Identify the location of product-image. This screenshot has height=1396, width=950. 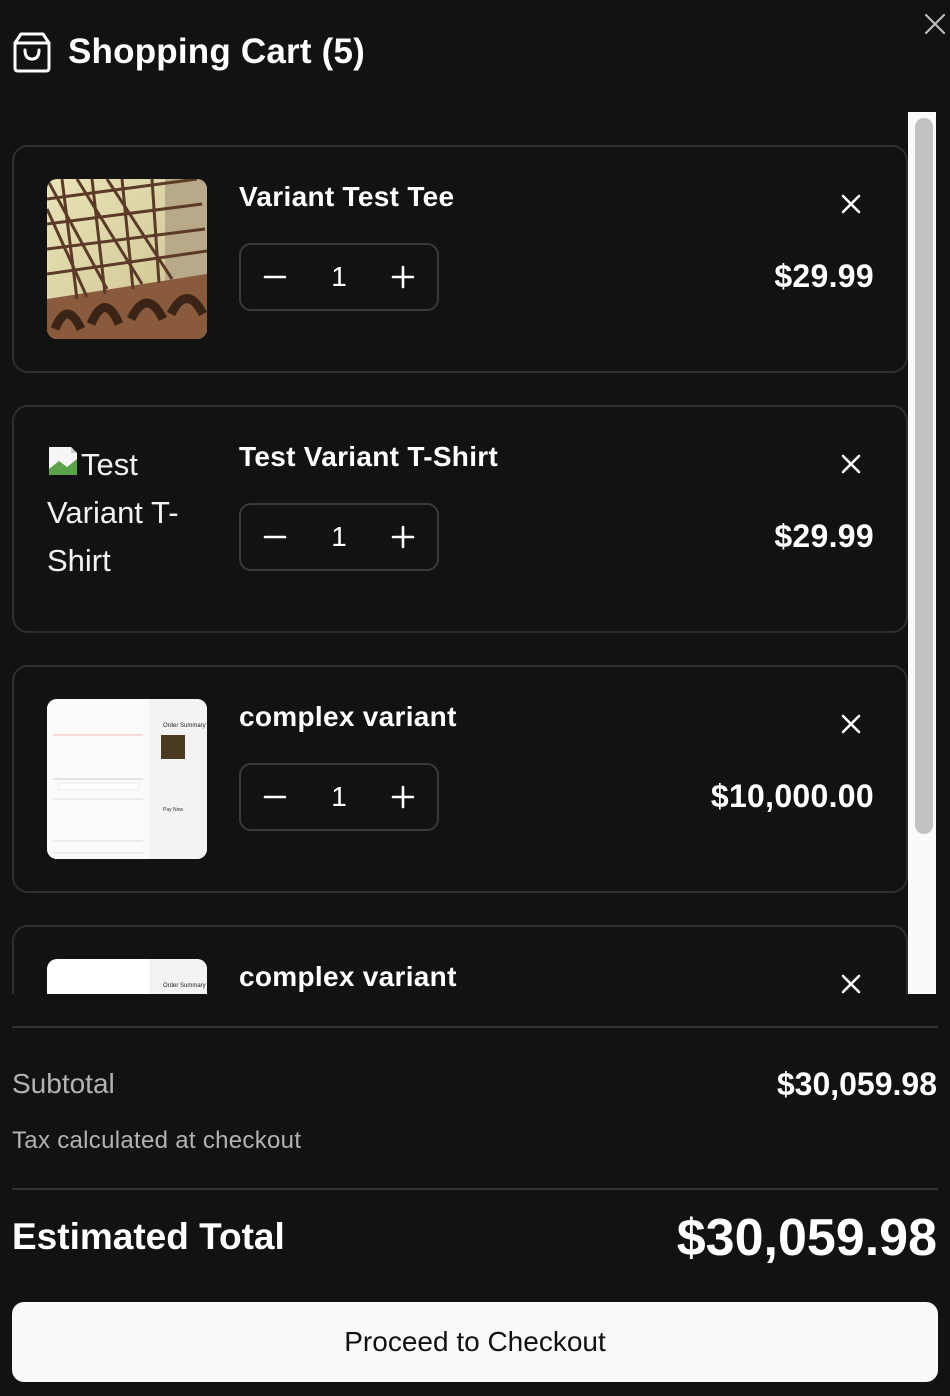
(127, 259).